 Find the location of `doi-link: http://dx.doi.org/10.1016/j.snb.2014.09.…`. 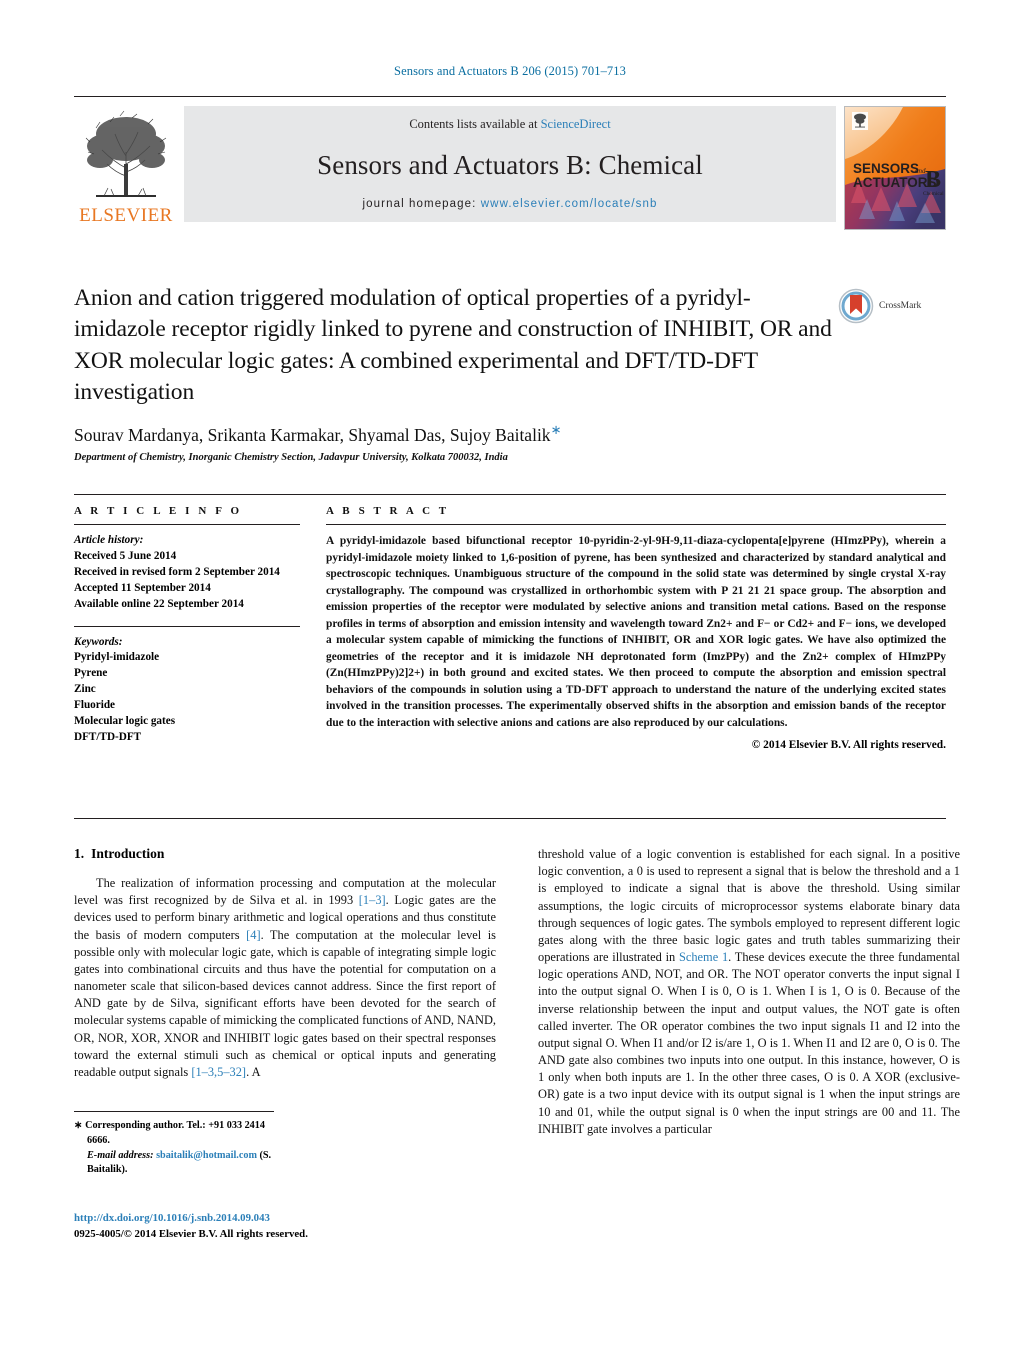

doi-link: http://dx.doi.org/10.1016/j.snb.2014.09.… is located at coordinates (191, 1219).